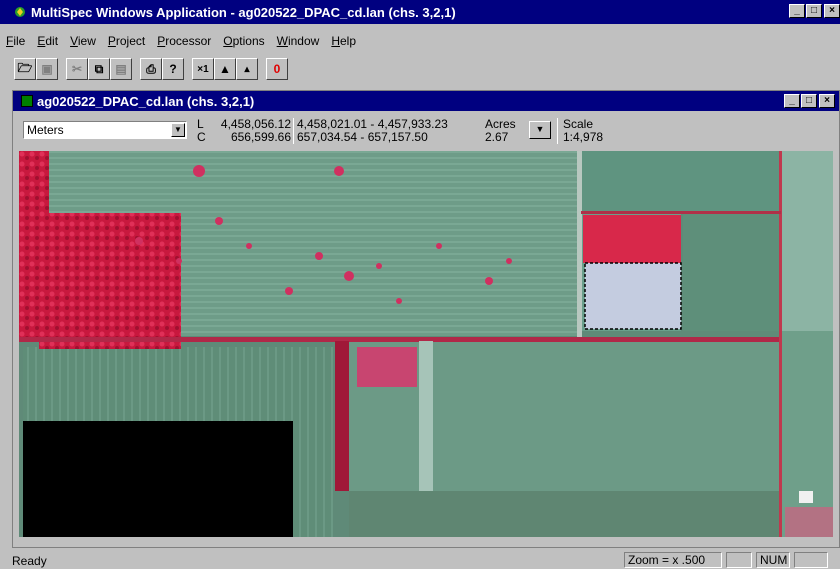 This screenshot has width=840, height=569. Describe the element at coordinates (583, 137) in the screenshot. I see `scale-value: 1:4,978` at that location.